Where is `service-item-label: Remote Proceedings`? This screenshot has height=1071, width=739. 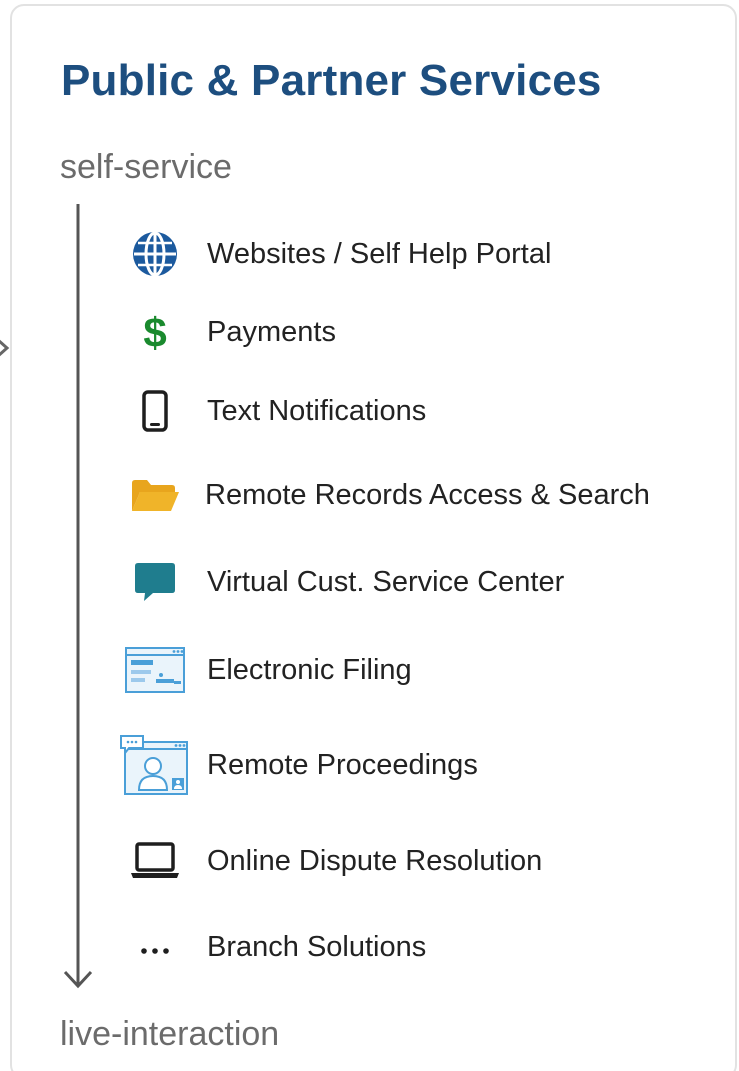
service-item-label: Remote Proceedings is located at coordinates (342, 764).